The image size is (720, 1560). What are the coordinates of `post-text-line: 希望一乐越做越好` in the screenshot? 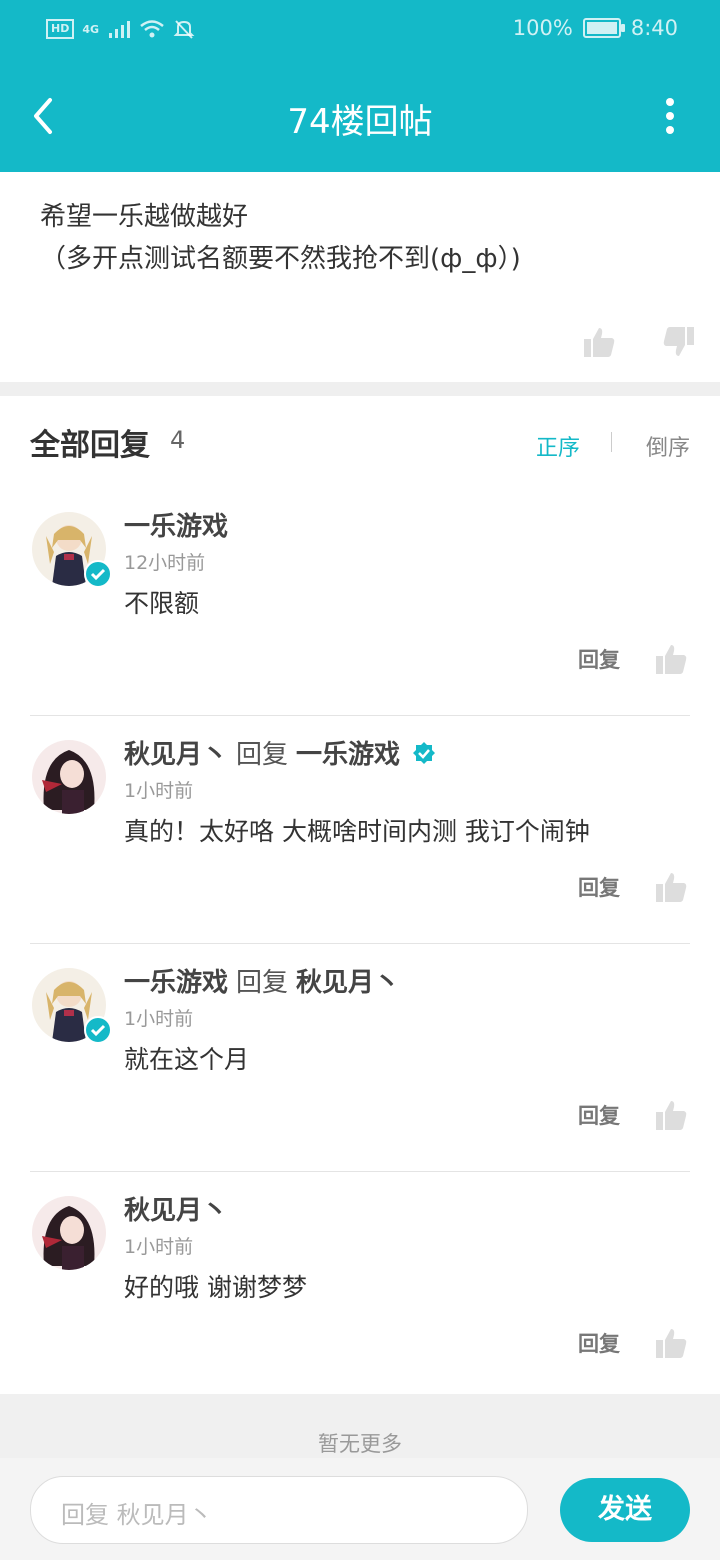 It's located at (144, 217).